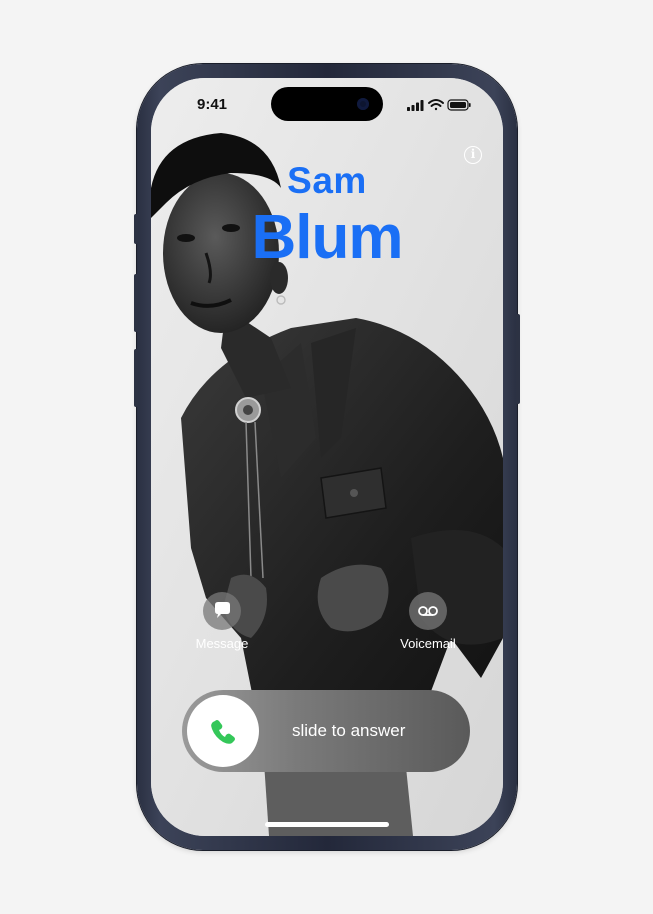  I want to click on voicemail-button, so click(428, 611).